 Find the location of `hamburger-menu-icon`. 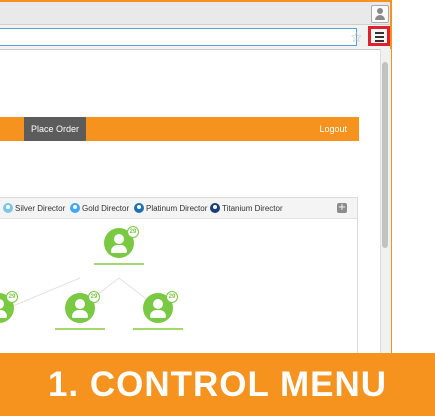

hamburger-menu-icon is located at coordinates (379, 36).